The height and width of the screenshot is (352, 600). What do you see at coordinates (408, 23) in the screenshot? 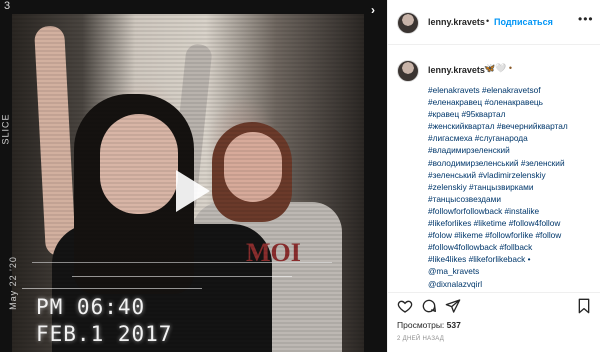
I see `avatar` at bounding box center [408, 23].